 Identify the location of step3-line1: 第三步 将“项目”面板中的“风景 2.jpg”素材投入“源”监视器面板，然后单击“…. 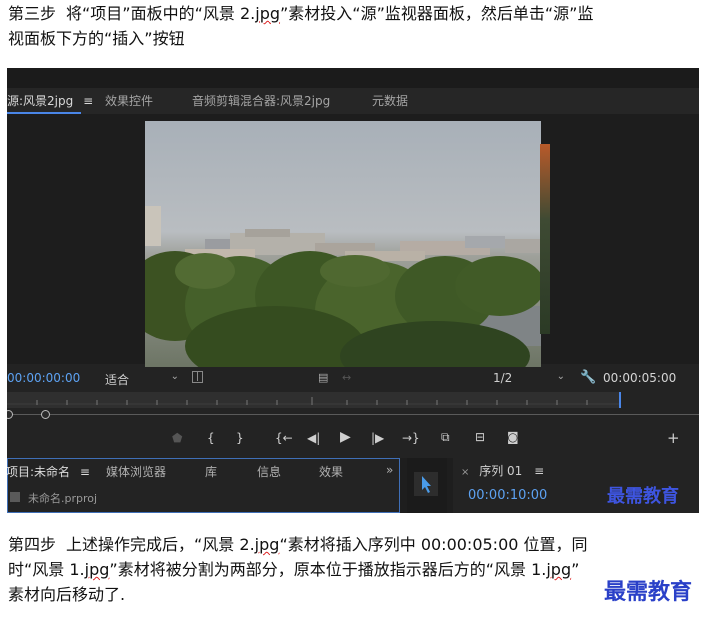
(364, 13).